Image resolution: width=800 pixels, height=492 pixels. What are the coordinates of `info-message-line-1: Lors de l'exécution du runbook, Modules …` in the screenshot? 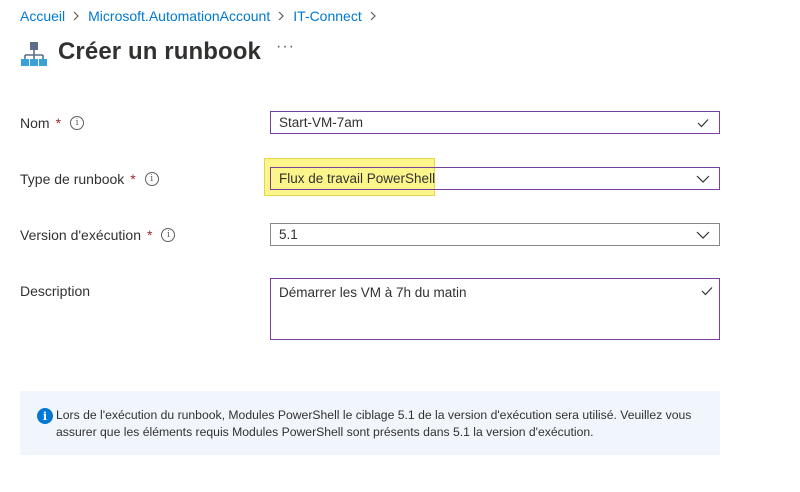 It's located at (374, 415).